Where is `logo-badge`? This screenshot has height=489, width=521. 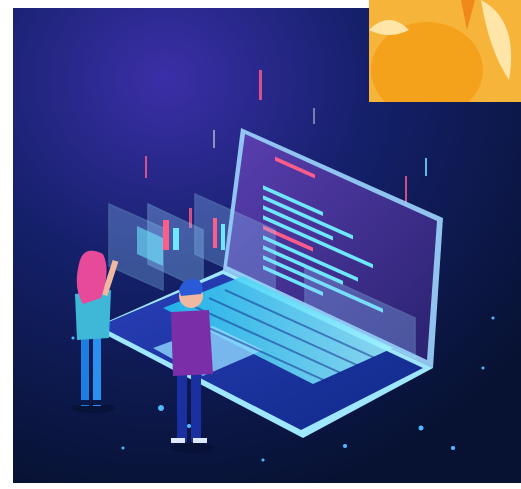
logo-badge is located at coordinates (445, 51).